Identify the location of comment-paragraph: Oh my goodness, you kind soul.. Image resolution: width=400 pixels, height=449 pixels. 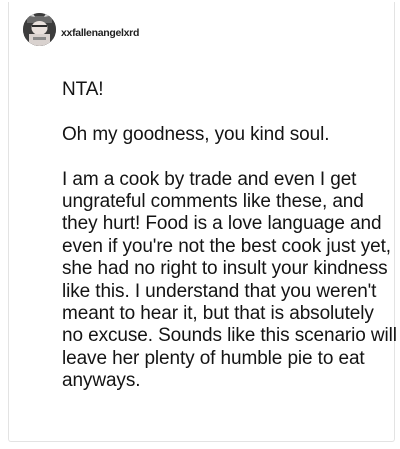
(196, 134).